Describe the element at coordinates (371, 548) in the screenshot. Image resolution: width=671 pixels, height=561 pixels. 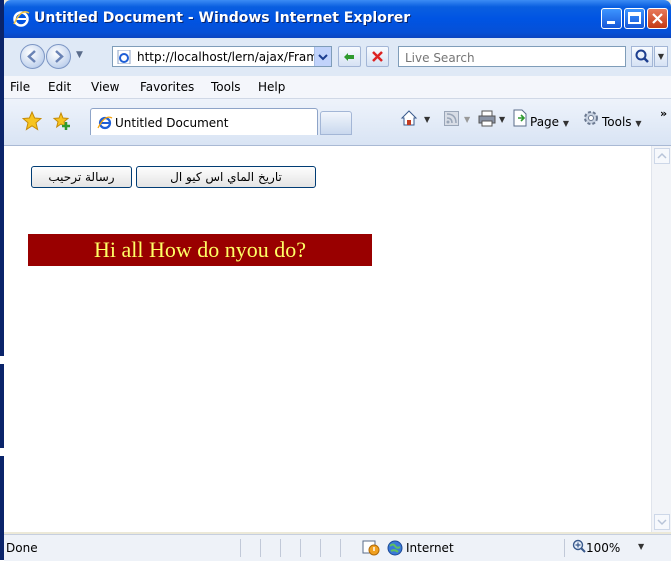
I see `protected-mode-icon` at that location.